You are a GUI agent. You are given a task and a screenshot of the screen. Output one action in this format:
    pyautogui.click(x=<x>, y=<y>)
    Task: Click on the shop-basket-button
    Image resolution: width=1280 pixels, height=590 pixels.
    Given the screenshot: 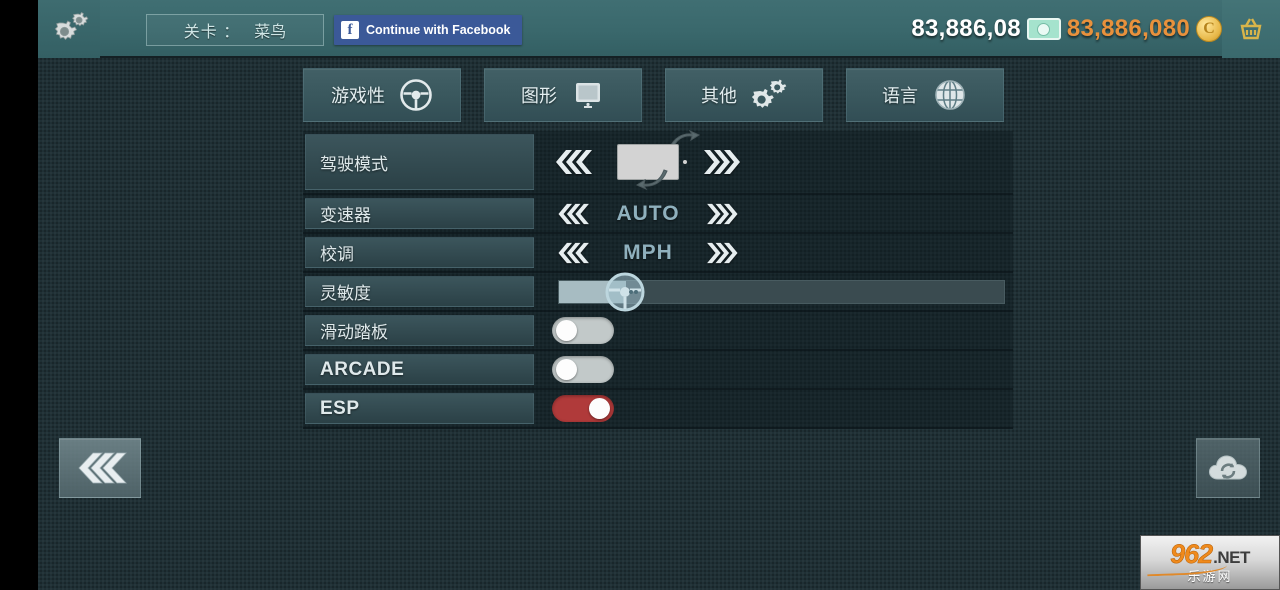 What is the action you would take?
    pyautogui.click(x=1251, y=29)
    